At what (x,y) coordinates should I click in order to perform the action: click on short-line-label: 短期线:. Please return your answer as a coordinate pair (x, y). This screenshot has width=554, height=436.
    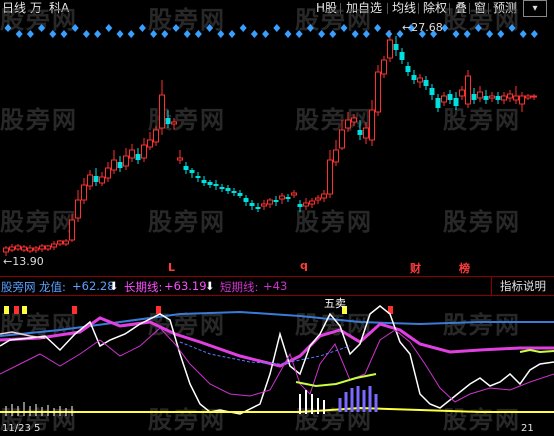
    Looking at the image, I should click on (239, 287).